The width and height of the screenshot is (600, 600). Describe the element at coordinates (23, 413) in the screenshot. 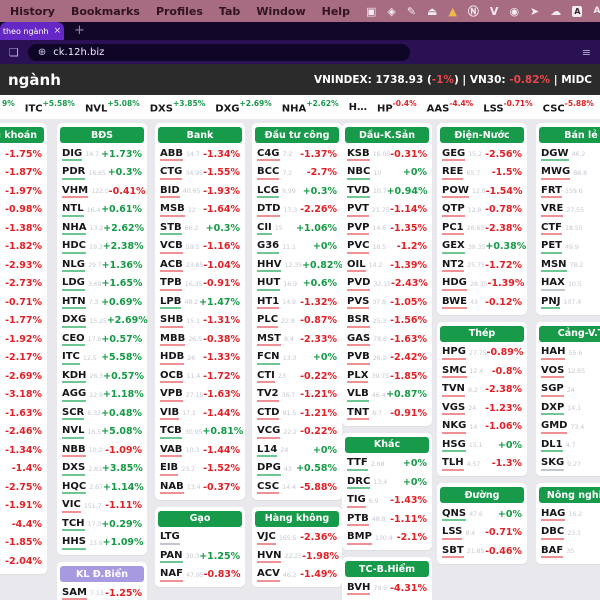

I see `stock-row: -1.63%` at that location.